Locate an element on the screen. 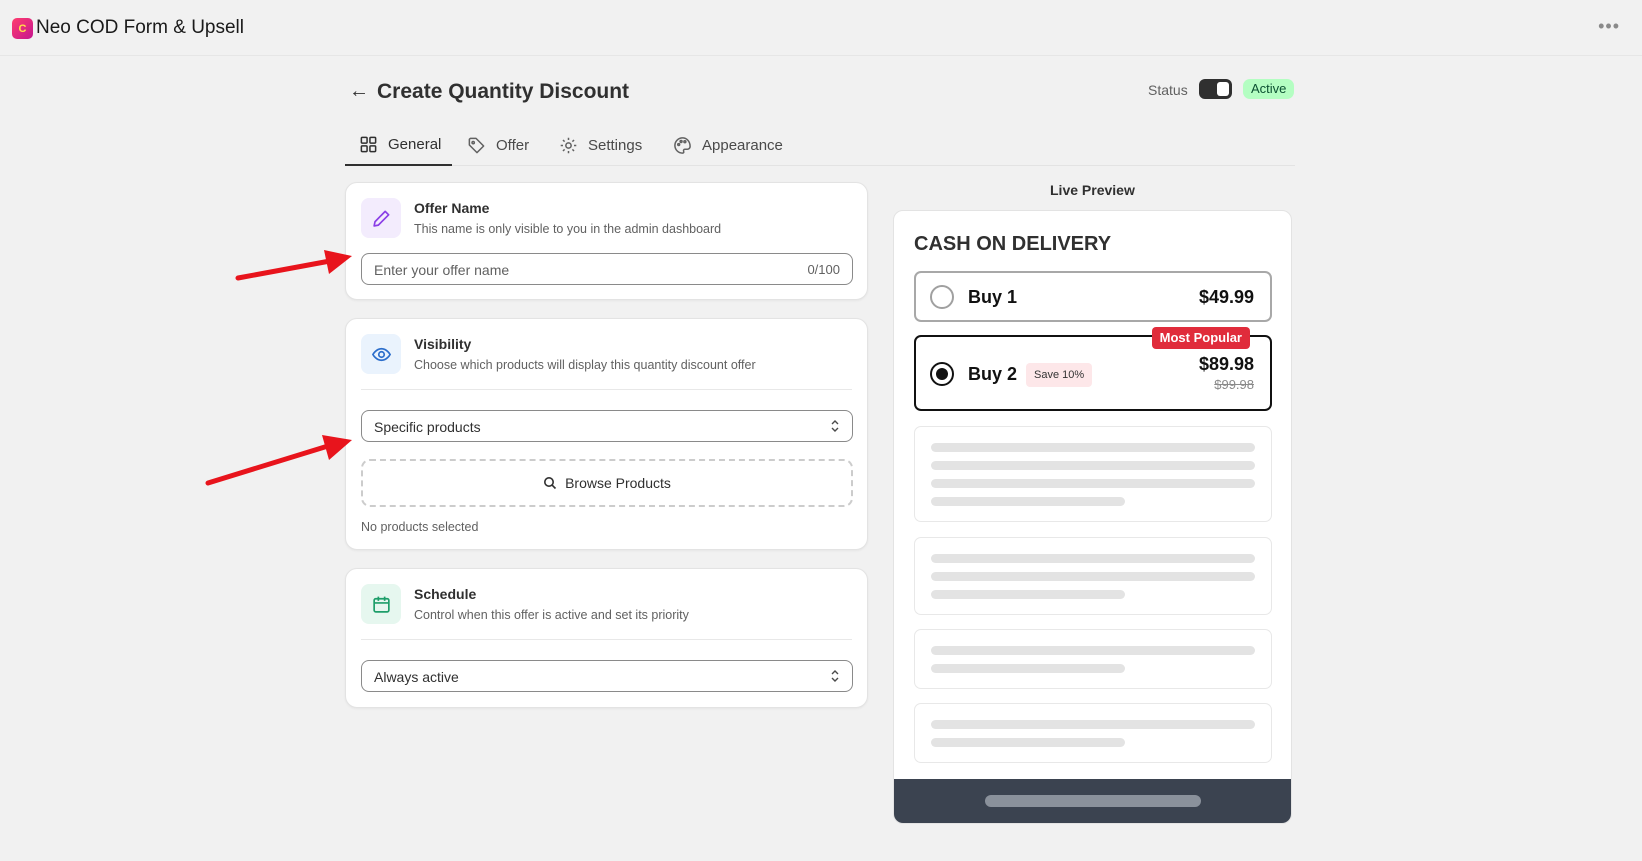  browse-products-label: Browse Products is located at coordinates (618, 483).